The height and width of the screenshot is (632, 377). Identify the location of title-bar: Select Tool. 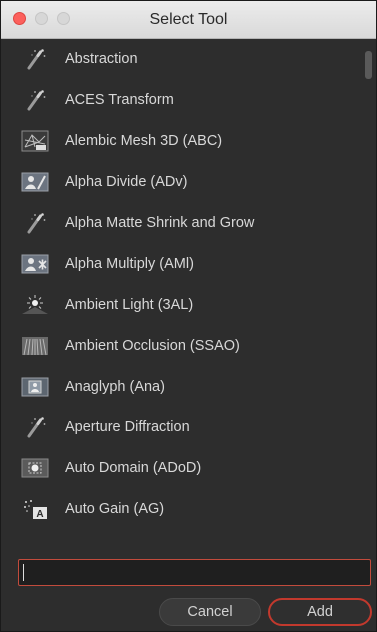
(188, 20).